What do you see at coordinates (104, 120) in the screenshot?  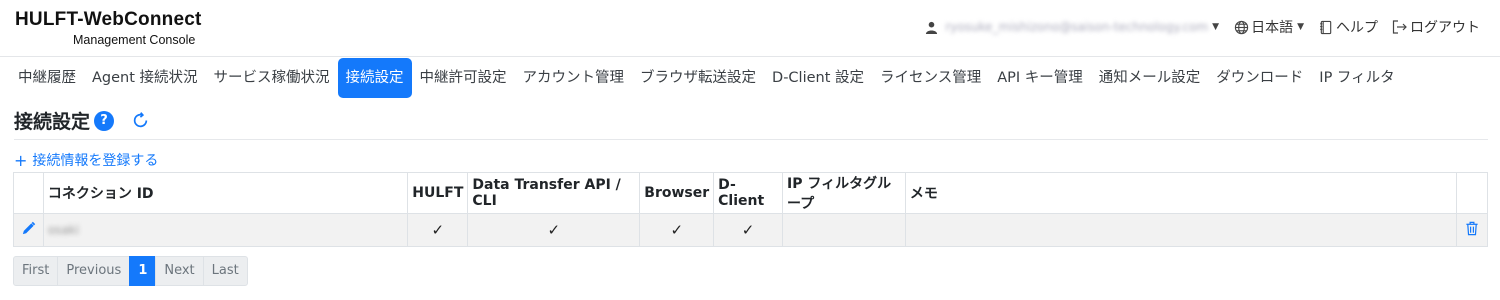 I see `help-icon: ?` at bounding box center [104, 120].